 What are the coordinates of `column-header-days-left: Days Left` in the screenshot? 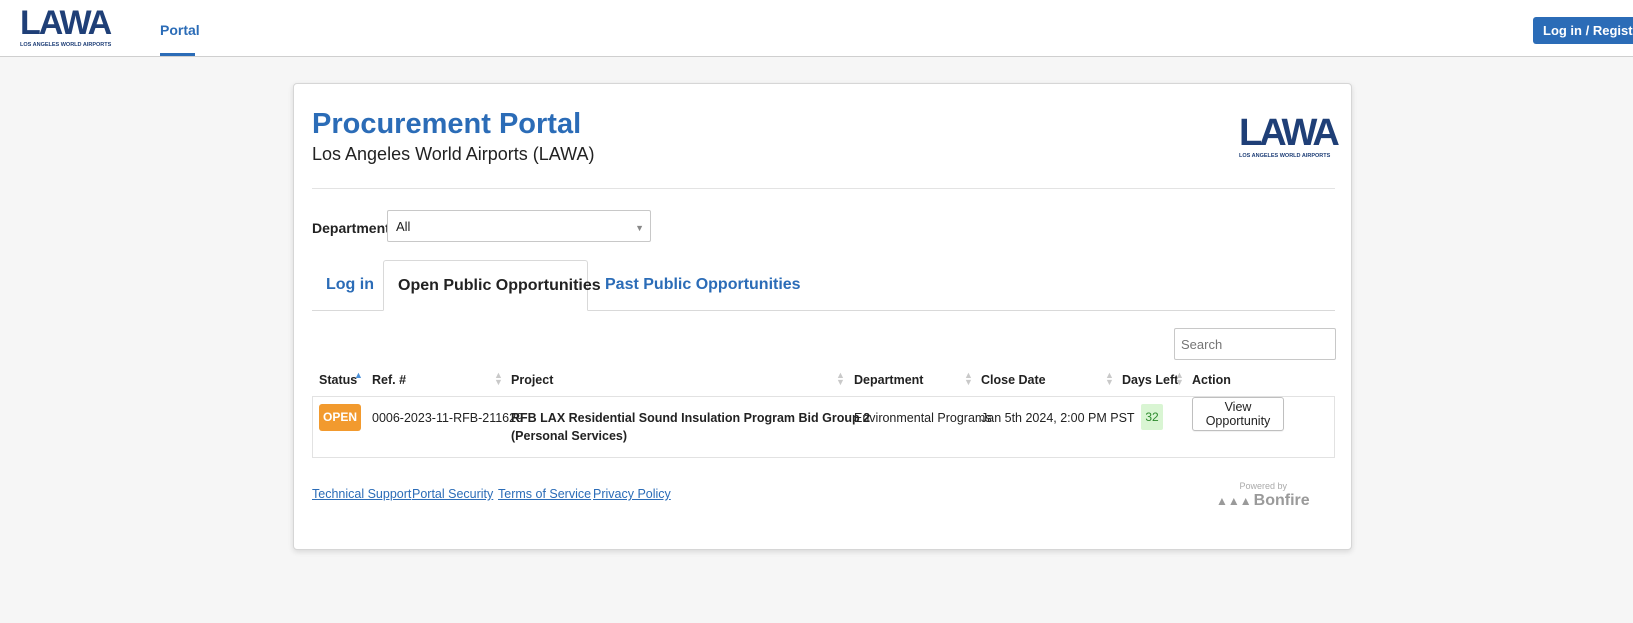 It's located at (1150, 380).